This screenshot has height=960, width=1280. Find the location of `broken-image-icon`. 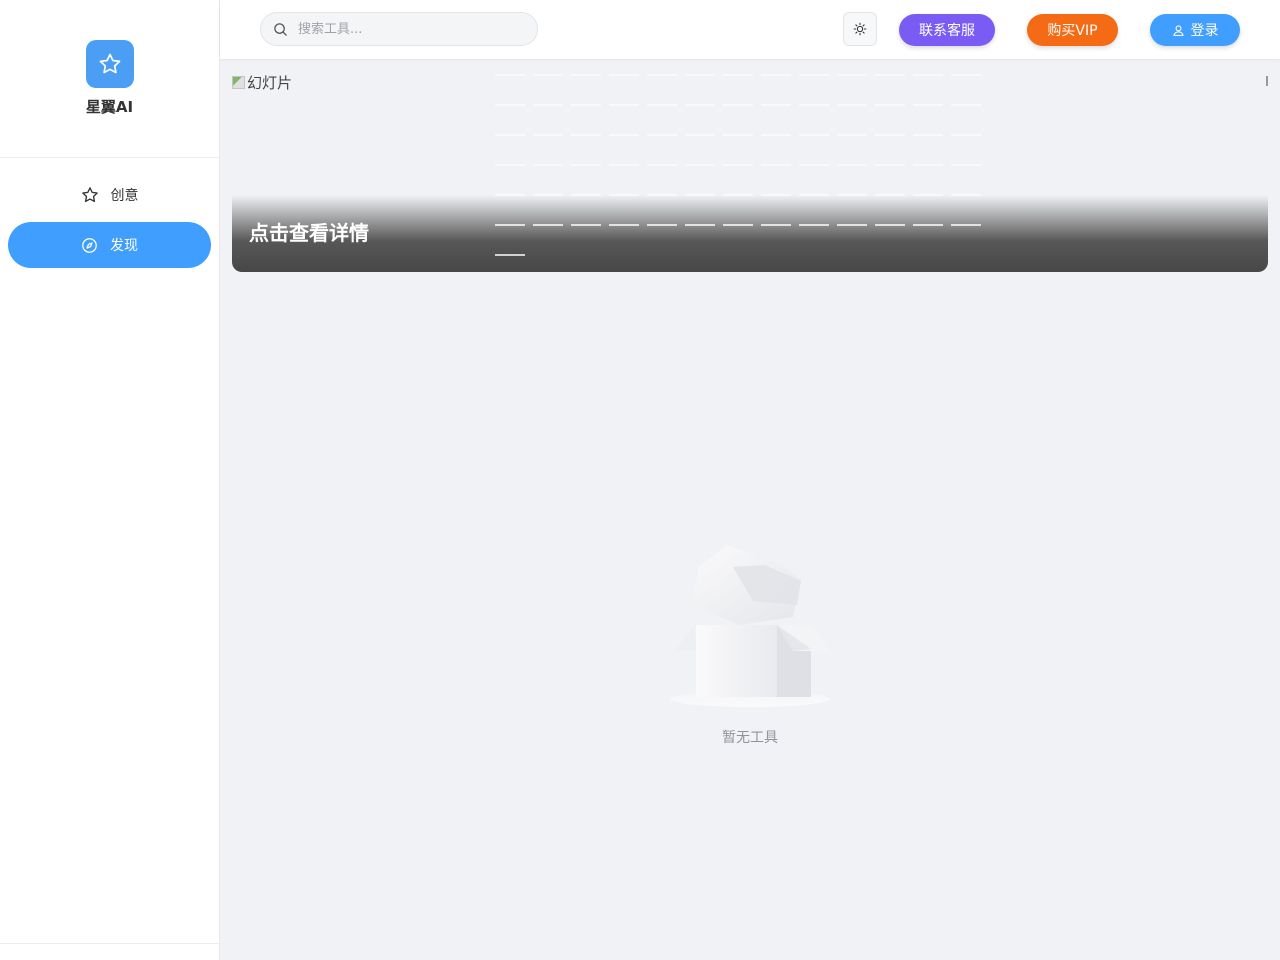

broken-image-icon is located at coordinates (238, 82).